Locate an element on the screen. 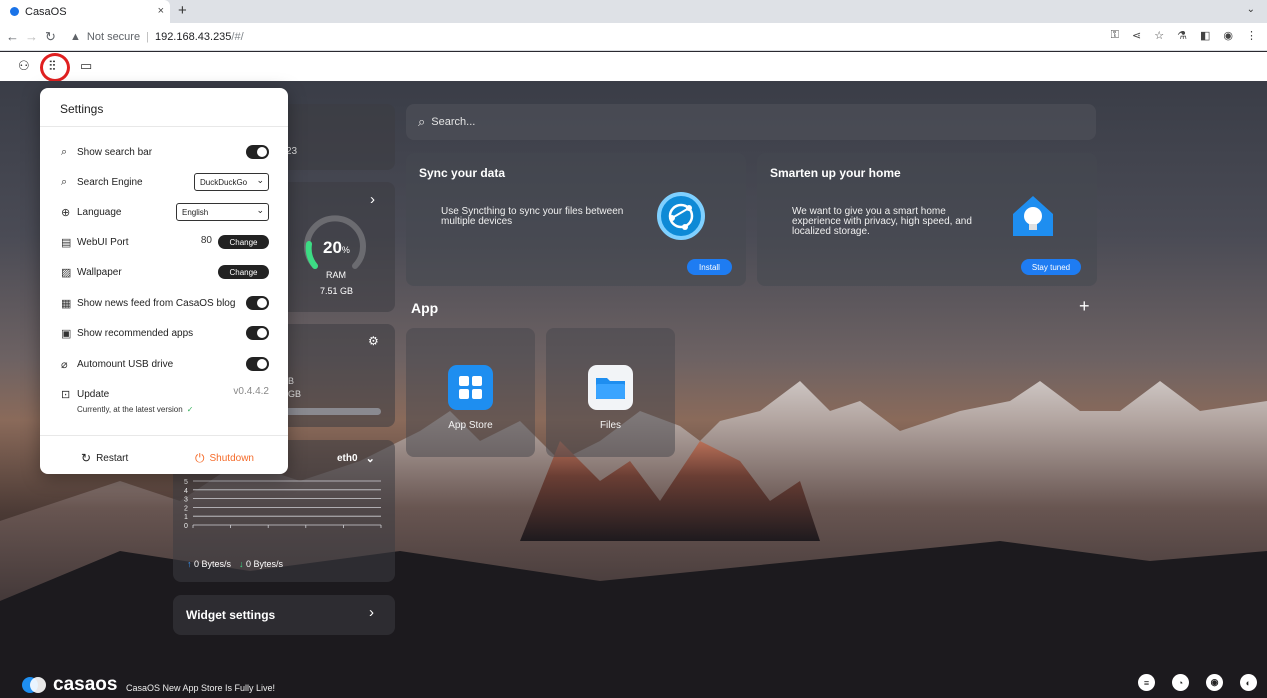  upload-rate-value: 0 Bytes/s is located at coordinates (213, 564).